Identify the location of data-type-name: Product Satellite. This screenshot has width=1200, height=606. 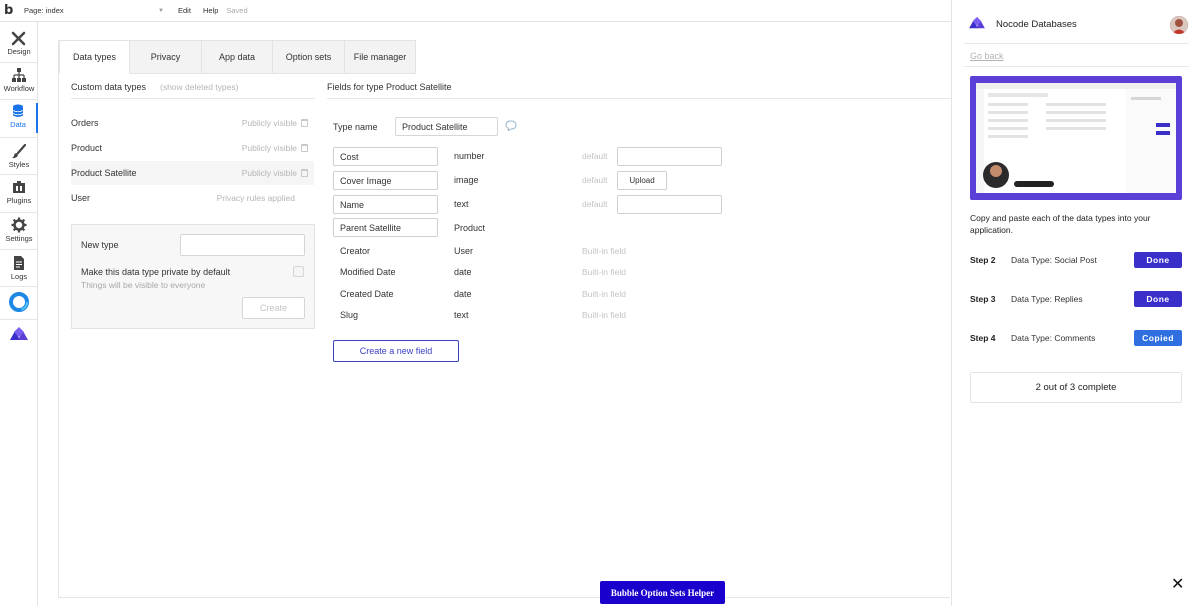
(104, 173).